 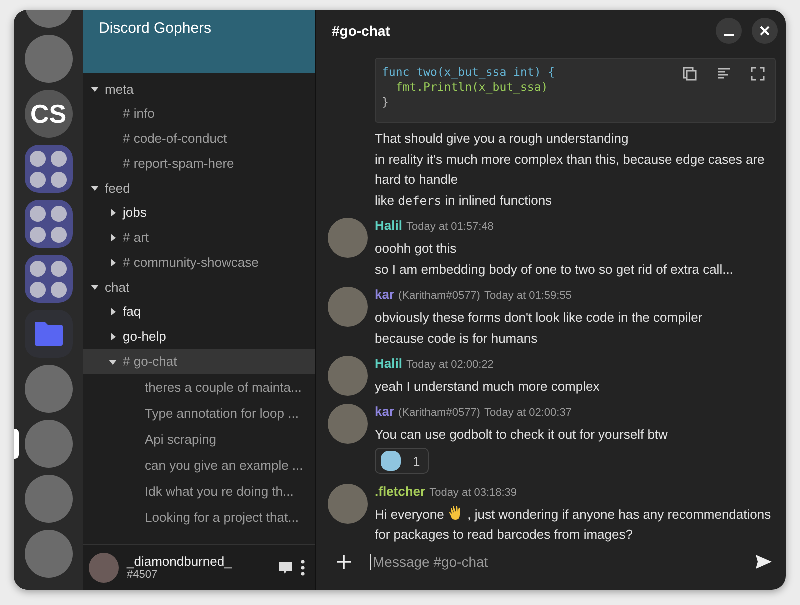 What do you see at coordinates (385, 102) in the screenshot?
I see `code-line: }` at bounding box center [385, 102].